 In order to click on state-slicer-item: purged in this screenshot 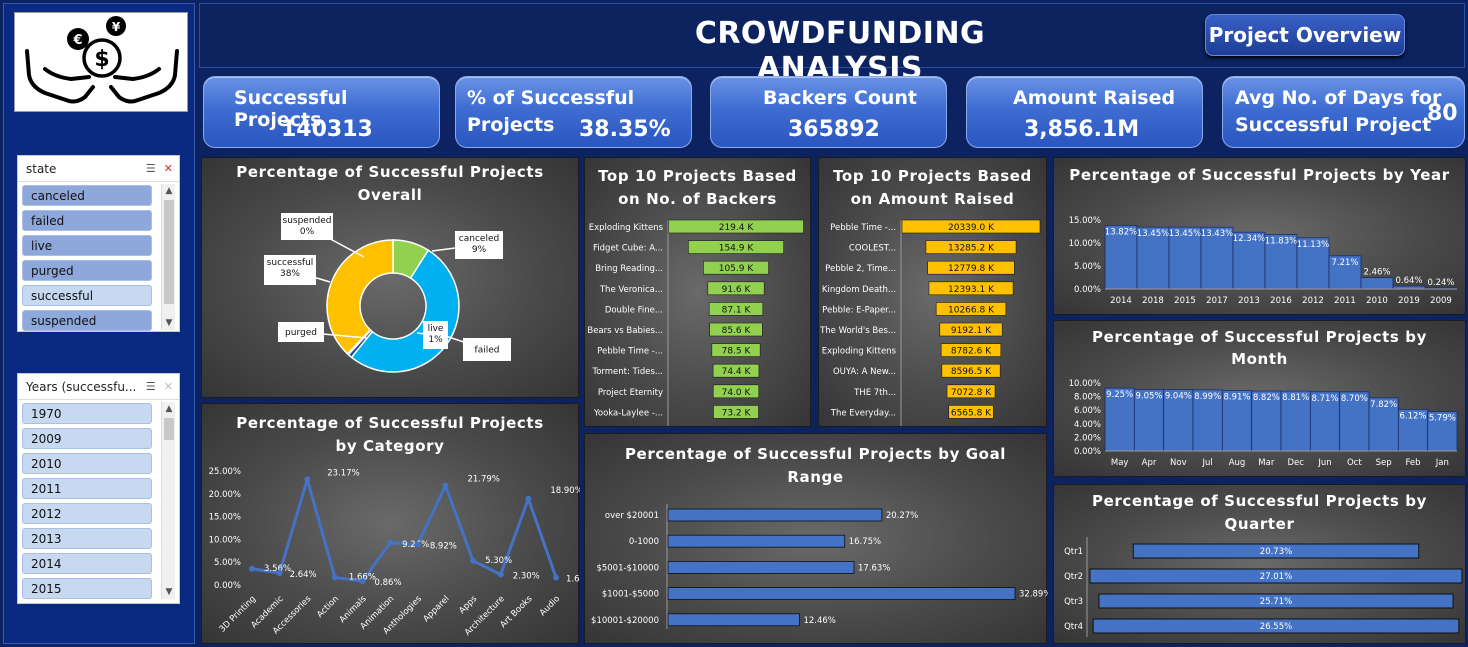, I will do `click(87, 270)`.